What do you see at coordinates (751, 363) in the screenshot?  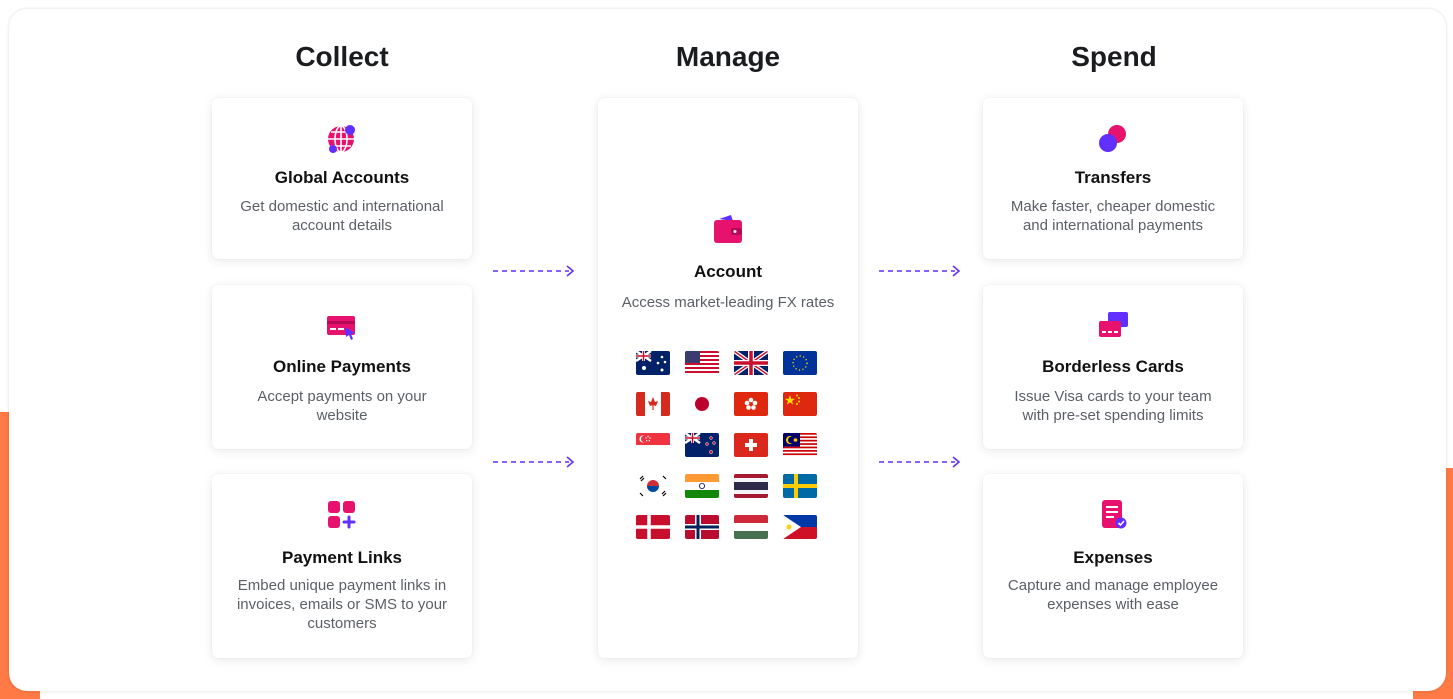 I see `uk-flag` at bounding box center [751, 363].